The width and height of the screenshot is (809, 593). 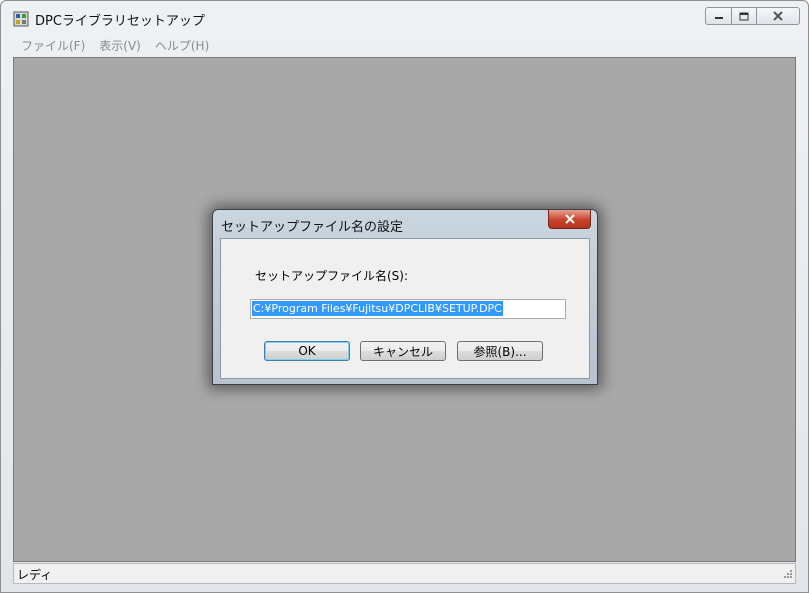 I want to click on menu-view: 表示(V), so click(x=120, y=45).